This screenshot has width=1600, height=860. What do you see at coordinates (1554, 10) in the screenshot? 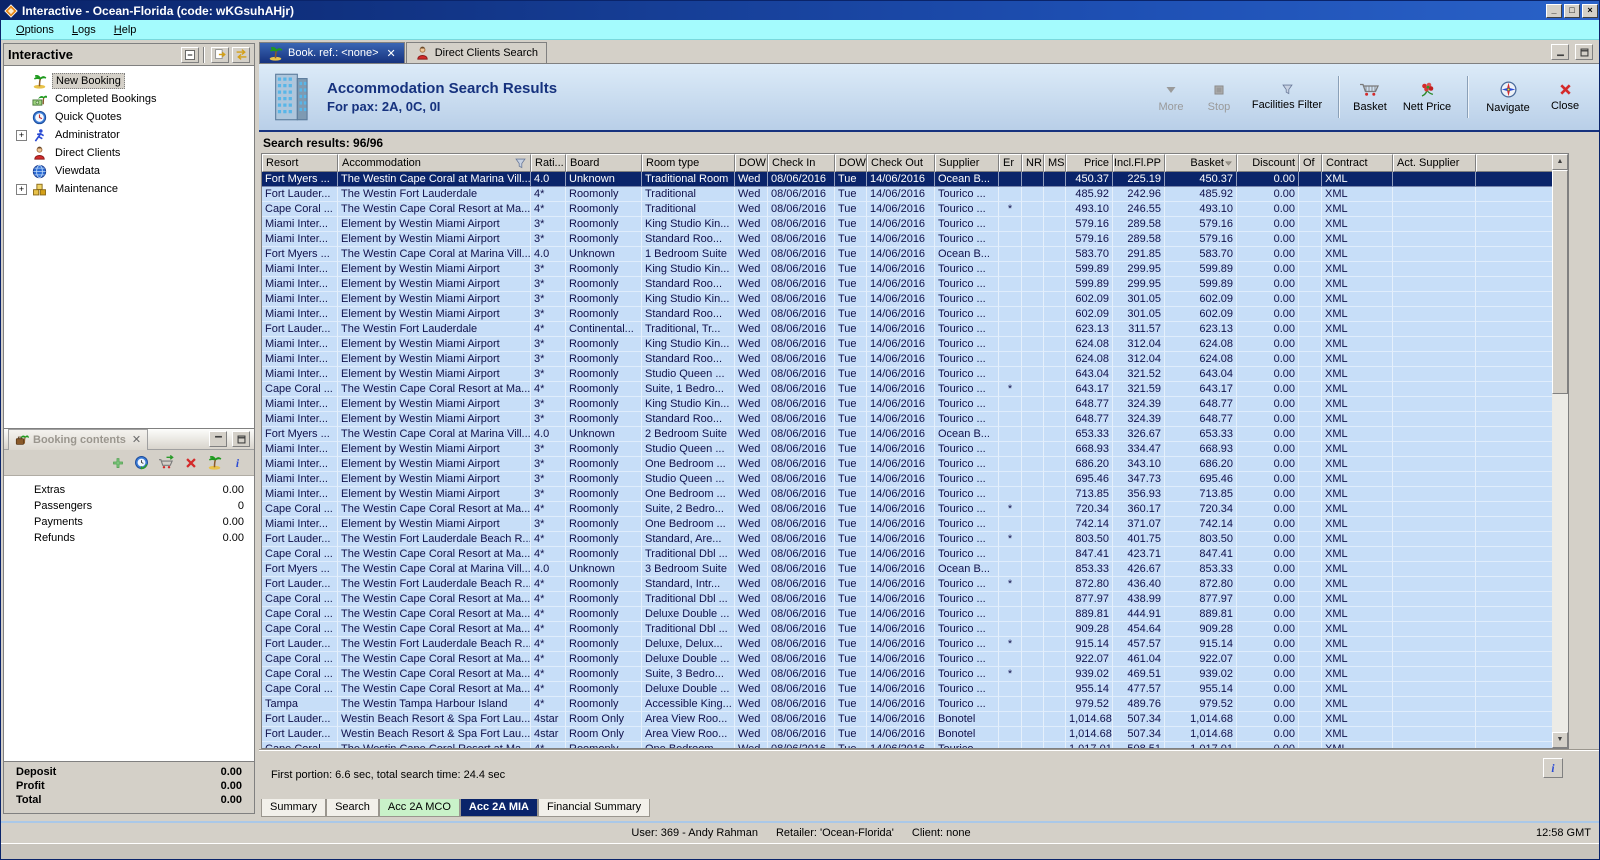
I see `minimize-button: _` at bounding box center [1554, 10].